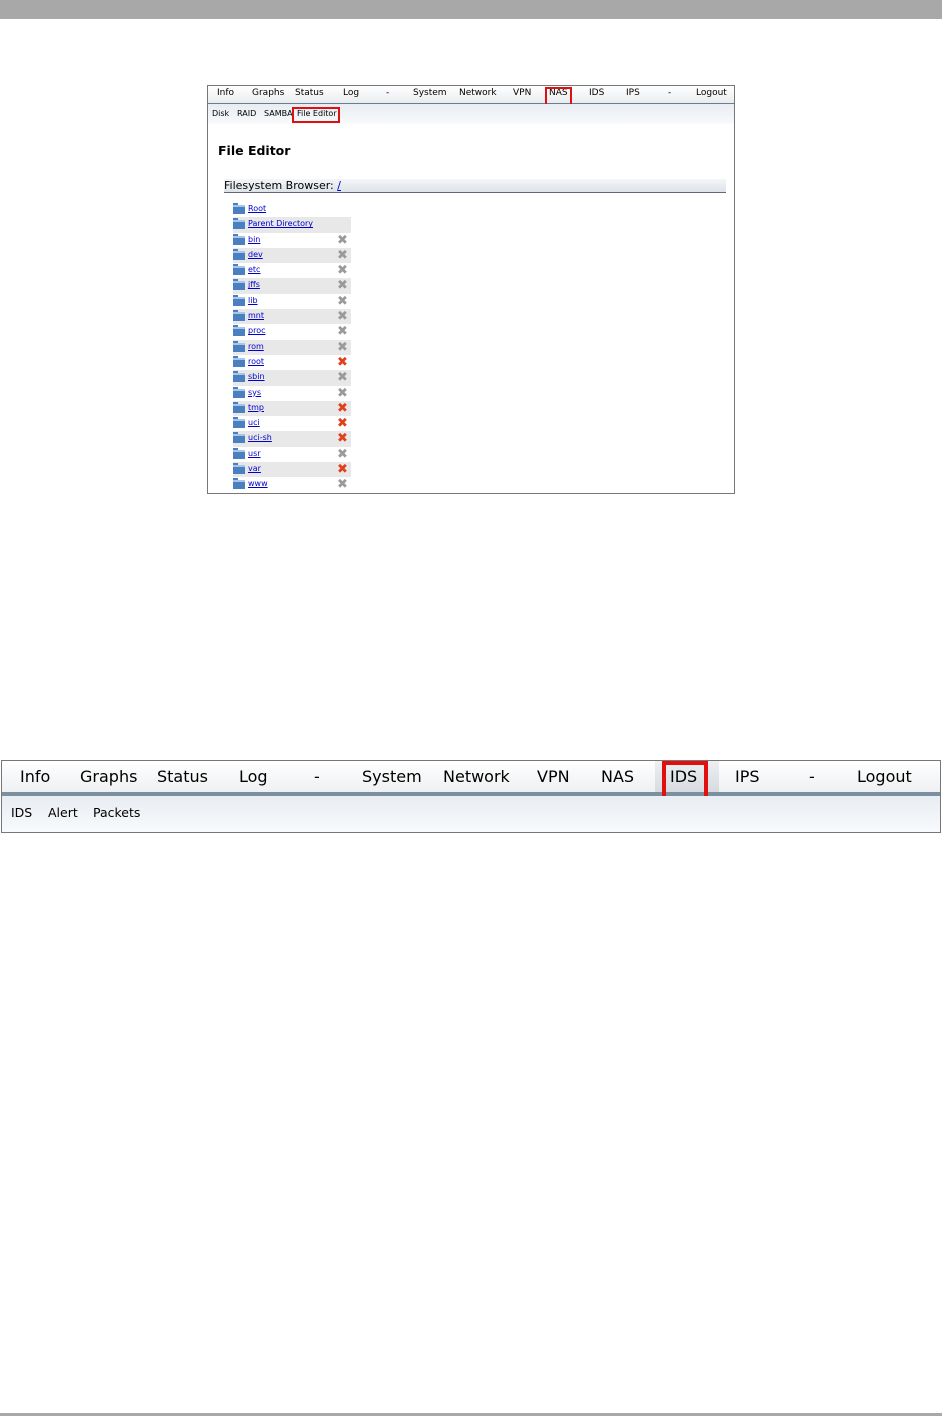 The width and height of the screenshot is (942, 1417). I want to click on file-list-row: etc ✖, so click(292, 270).